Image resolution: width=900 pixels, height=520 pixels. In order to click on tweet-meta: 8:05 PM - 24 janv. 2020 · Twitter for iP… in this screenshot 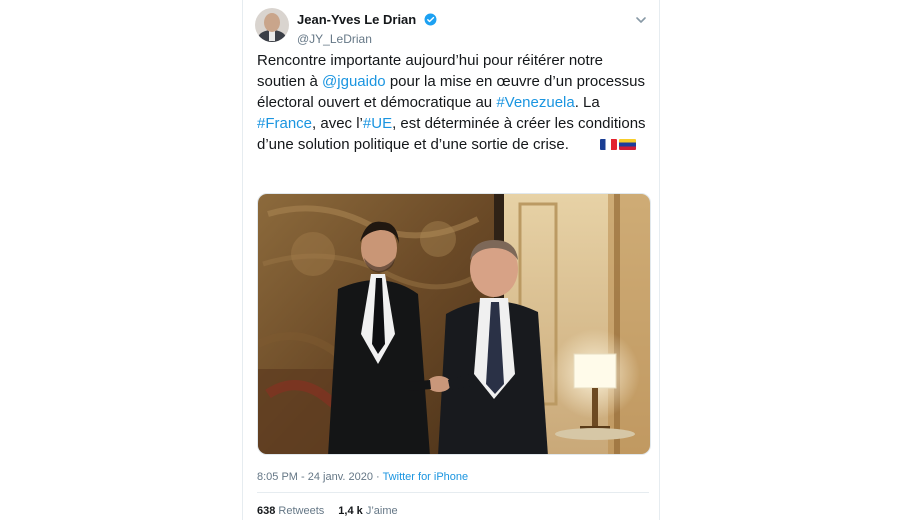, I will do `click(362, 477)`.